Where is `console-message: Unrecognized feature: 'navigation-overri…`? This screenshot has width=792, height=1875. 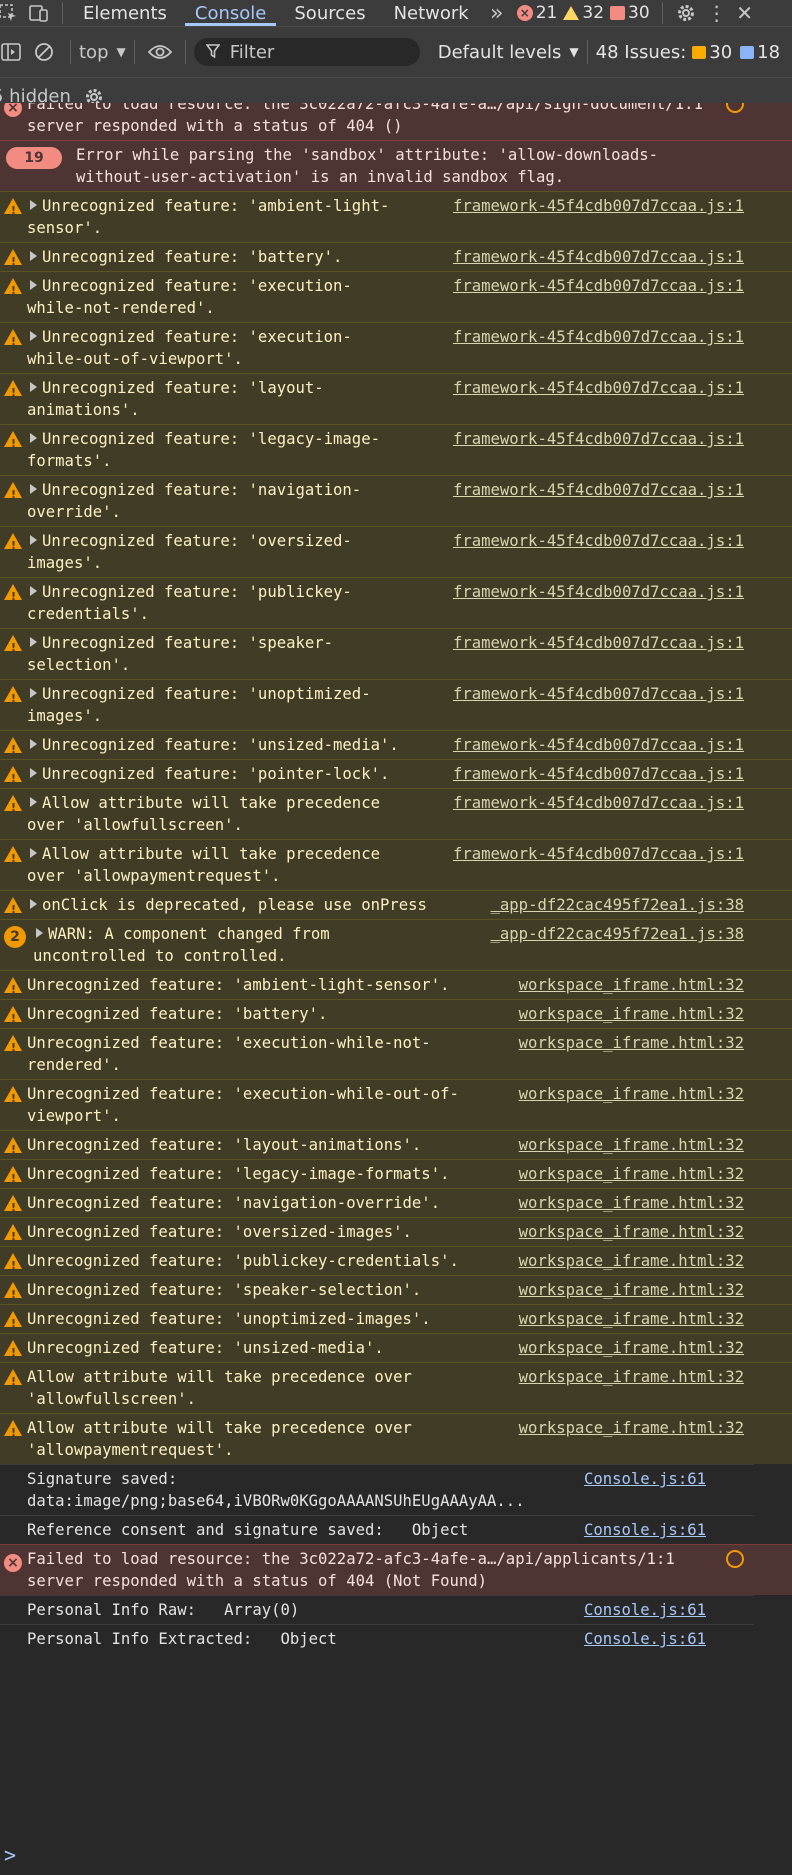
console-message: Unrecognized feature: 'navigation-overri… is located at coordinates (396, 1203).